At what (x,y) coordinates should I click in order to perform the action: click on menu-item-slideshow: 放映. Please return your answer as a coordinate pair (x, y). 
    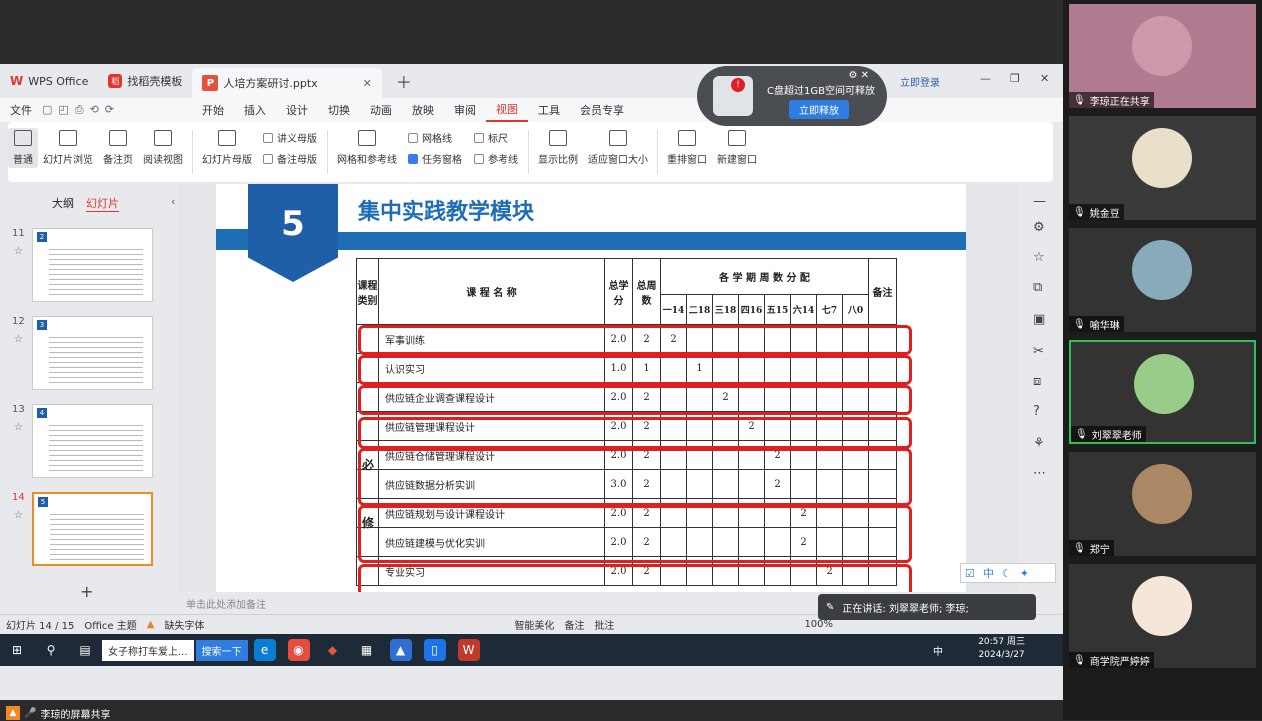
    Looking at the image, I should click on (423, 110).